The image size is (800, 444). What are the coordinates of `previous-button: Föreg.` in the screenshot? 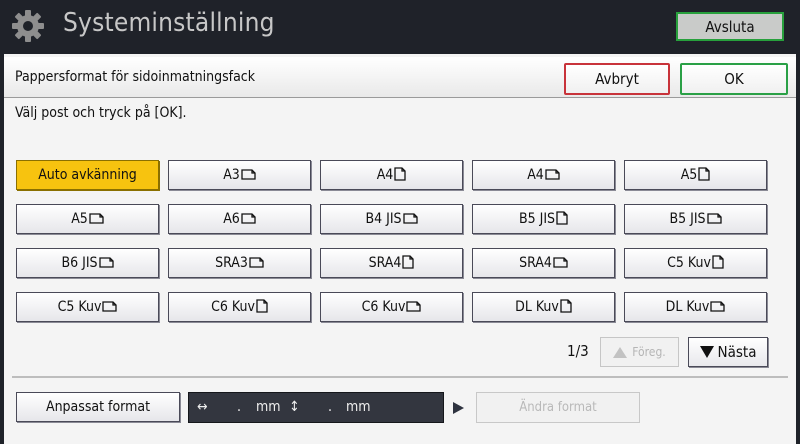 It's located at (639, 352).